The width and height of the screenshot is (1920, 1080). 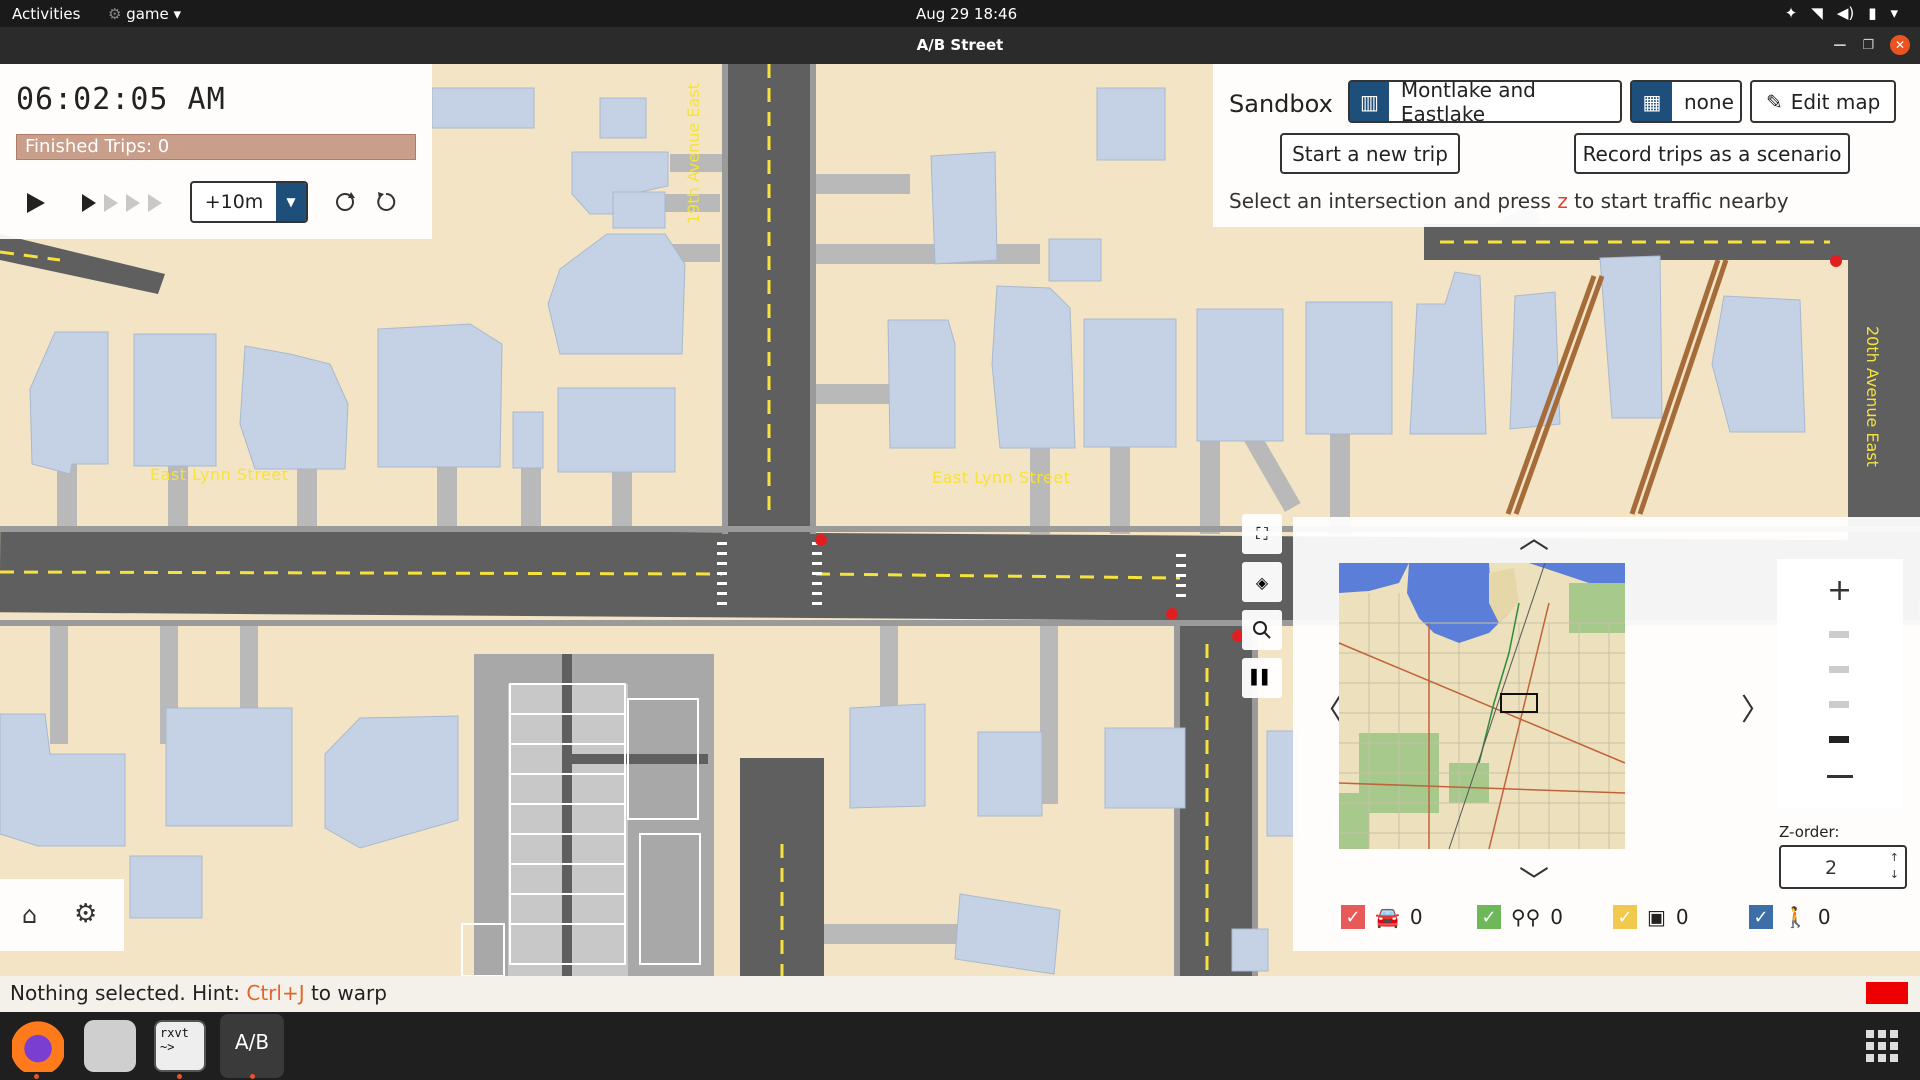 I want to click on change-scenario-button: ▦ none, so click(x=1686, y=101).